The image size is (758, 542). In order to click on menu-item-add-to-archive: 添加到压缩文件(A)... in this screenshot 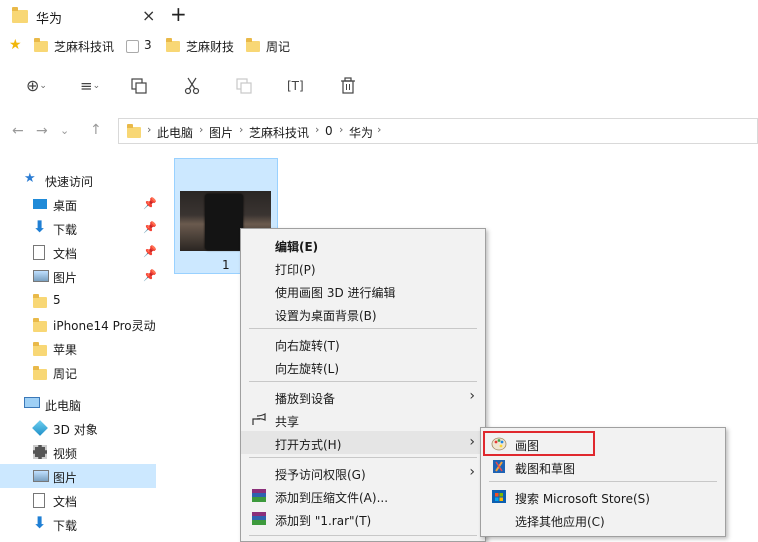, I will do `click(363, 495)`.